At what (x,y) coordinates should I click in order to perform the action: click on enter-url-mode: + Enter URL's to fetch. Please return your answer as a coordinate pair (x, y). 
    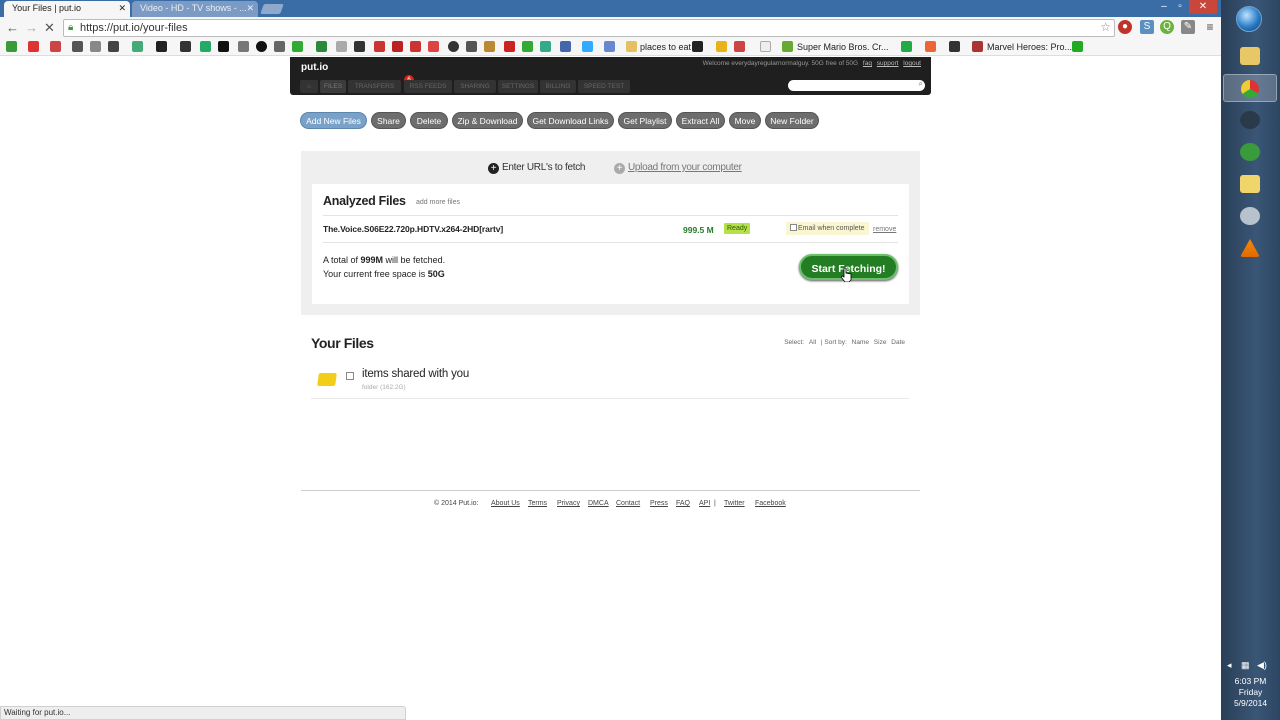
    Looking at the image, I should click on (536, 168).